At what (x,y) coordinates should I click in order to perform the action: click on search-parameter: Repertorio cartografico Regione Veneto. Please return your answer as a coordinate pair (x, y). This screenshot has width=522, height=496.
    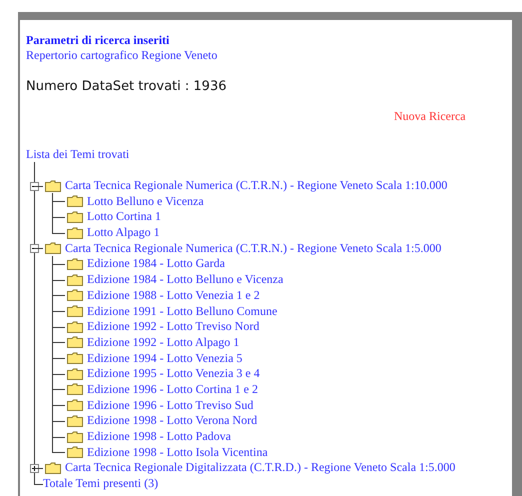
    Looking at the image, I should click on (122, 55).